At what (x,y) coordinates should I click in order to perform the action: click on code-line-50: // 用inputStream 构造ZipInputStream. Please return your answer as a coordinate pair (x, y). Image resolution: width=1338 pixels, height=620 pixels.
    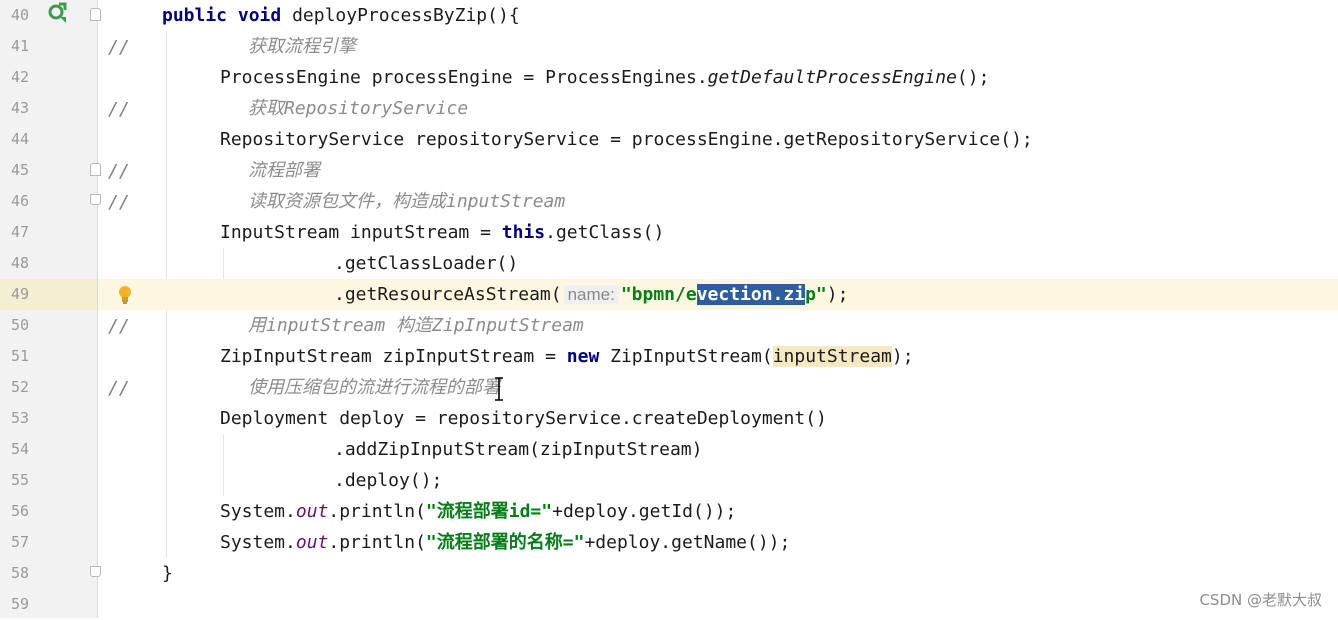
    Looking at the image, I should click on (718, 325).